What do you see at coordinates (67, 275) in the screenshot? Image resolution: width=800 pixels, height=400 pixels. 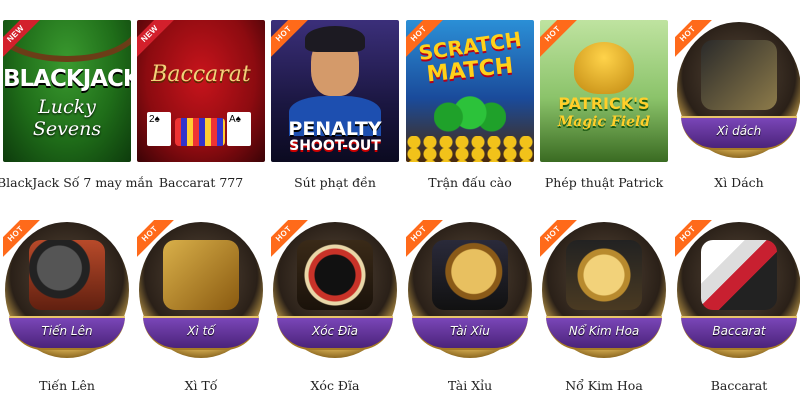 I see `bomb-icon` at bounding box center [67, 275].